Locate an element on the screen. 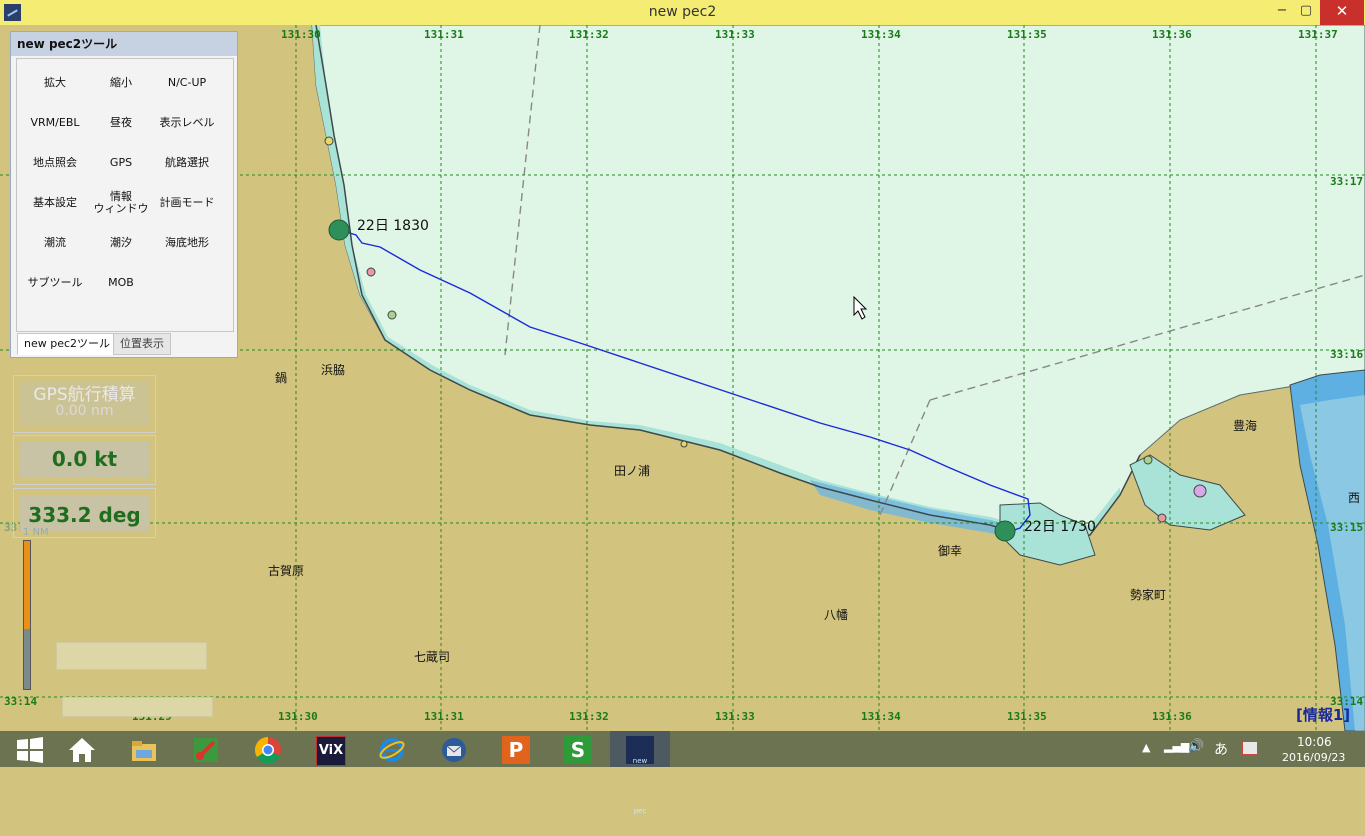  heading-value: 333.2 deg is located at coordinates (84, 515).